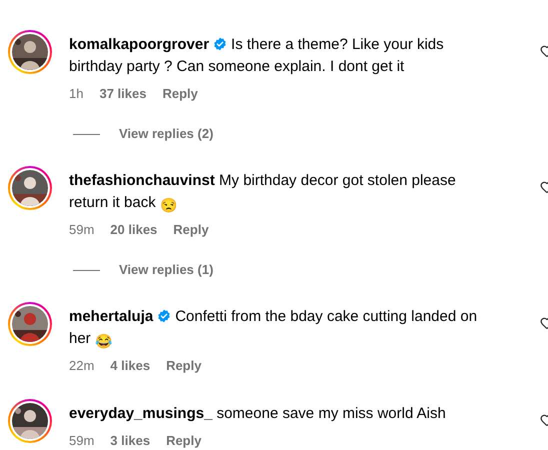  Describe the element at coordinates (166, 134) in the screenshot. I see `view-replies-link: View replies (2)` at that location.